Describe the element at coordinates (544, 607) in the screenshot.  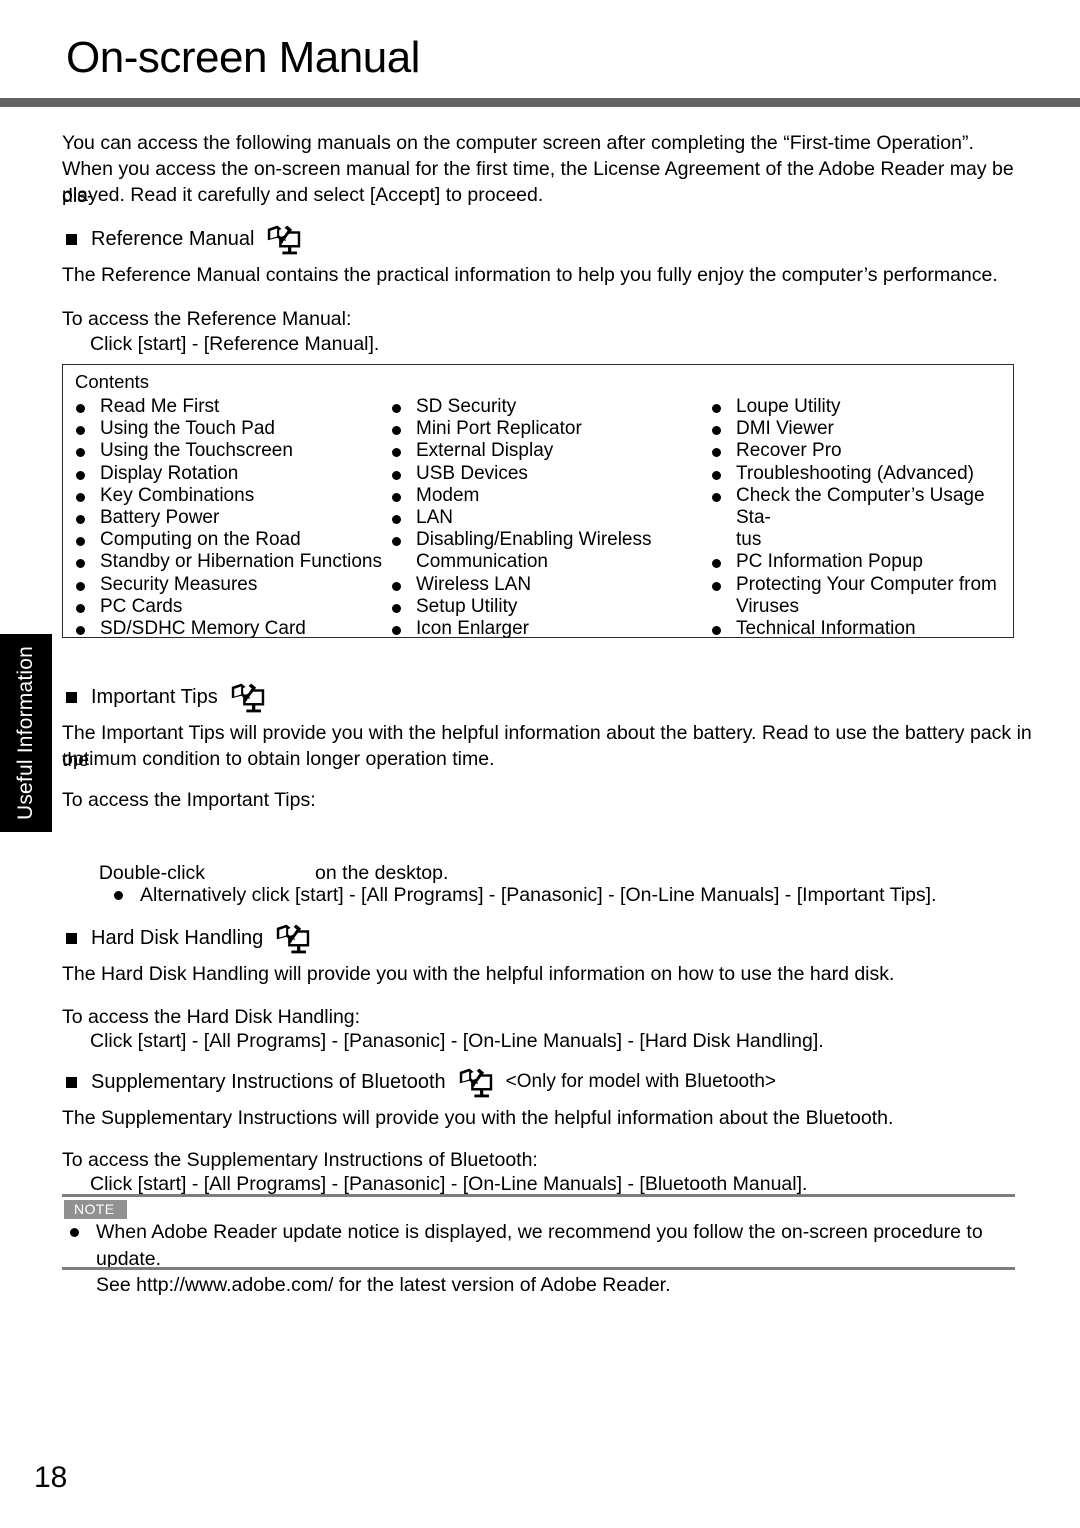
I see `list-item: Setup Utility` at that location.